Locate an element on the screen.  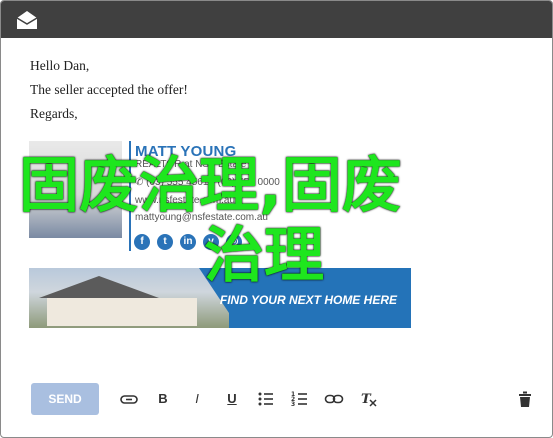
watermark-line-1: 固废治理,固废 is located at coordinates (210, 186).